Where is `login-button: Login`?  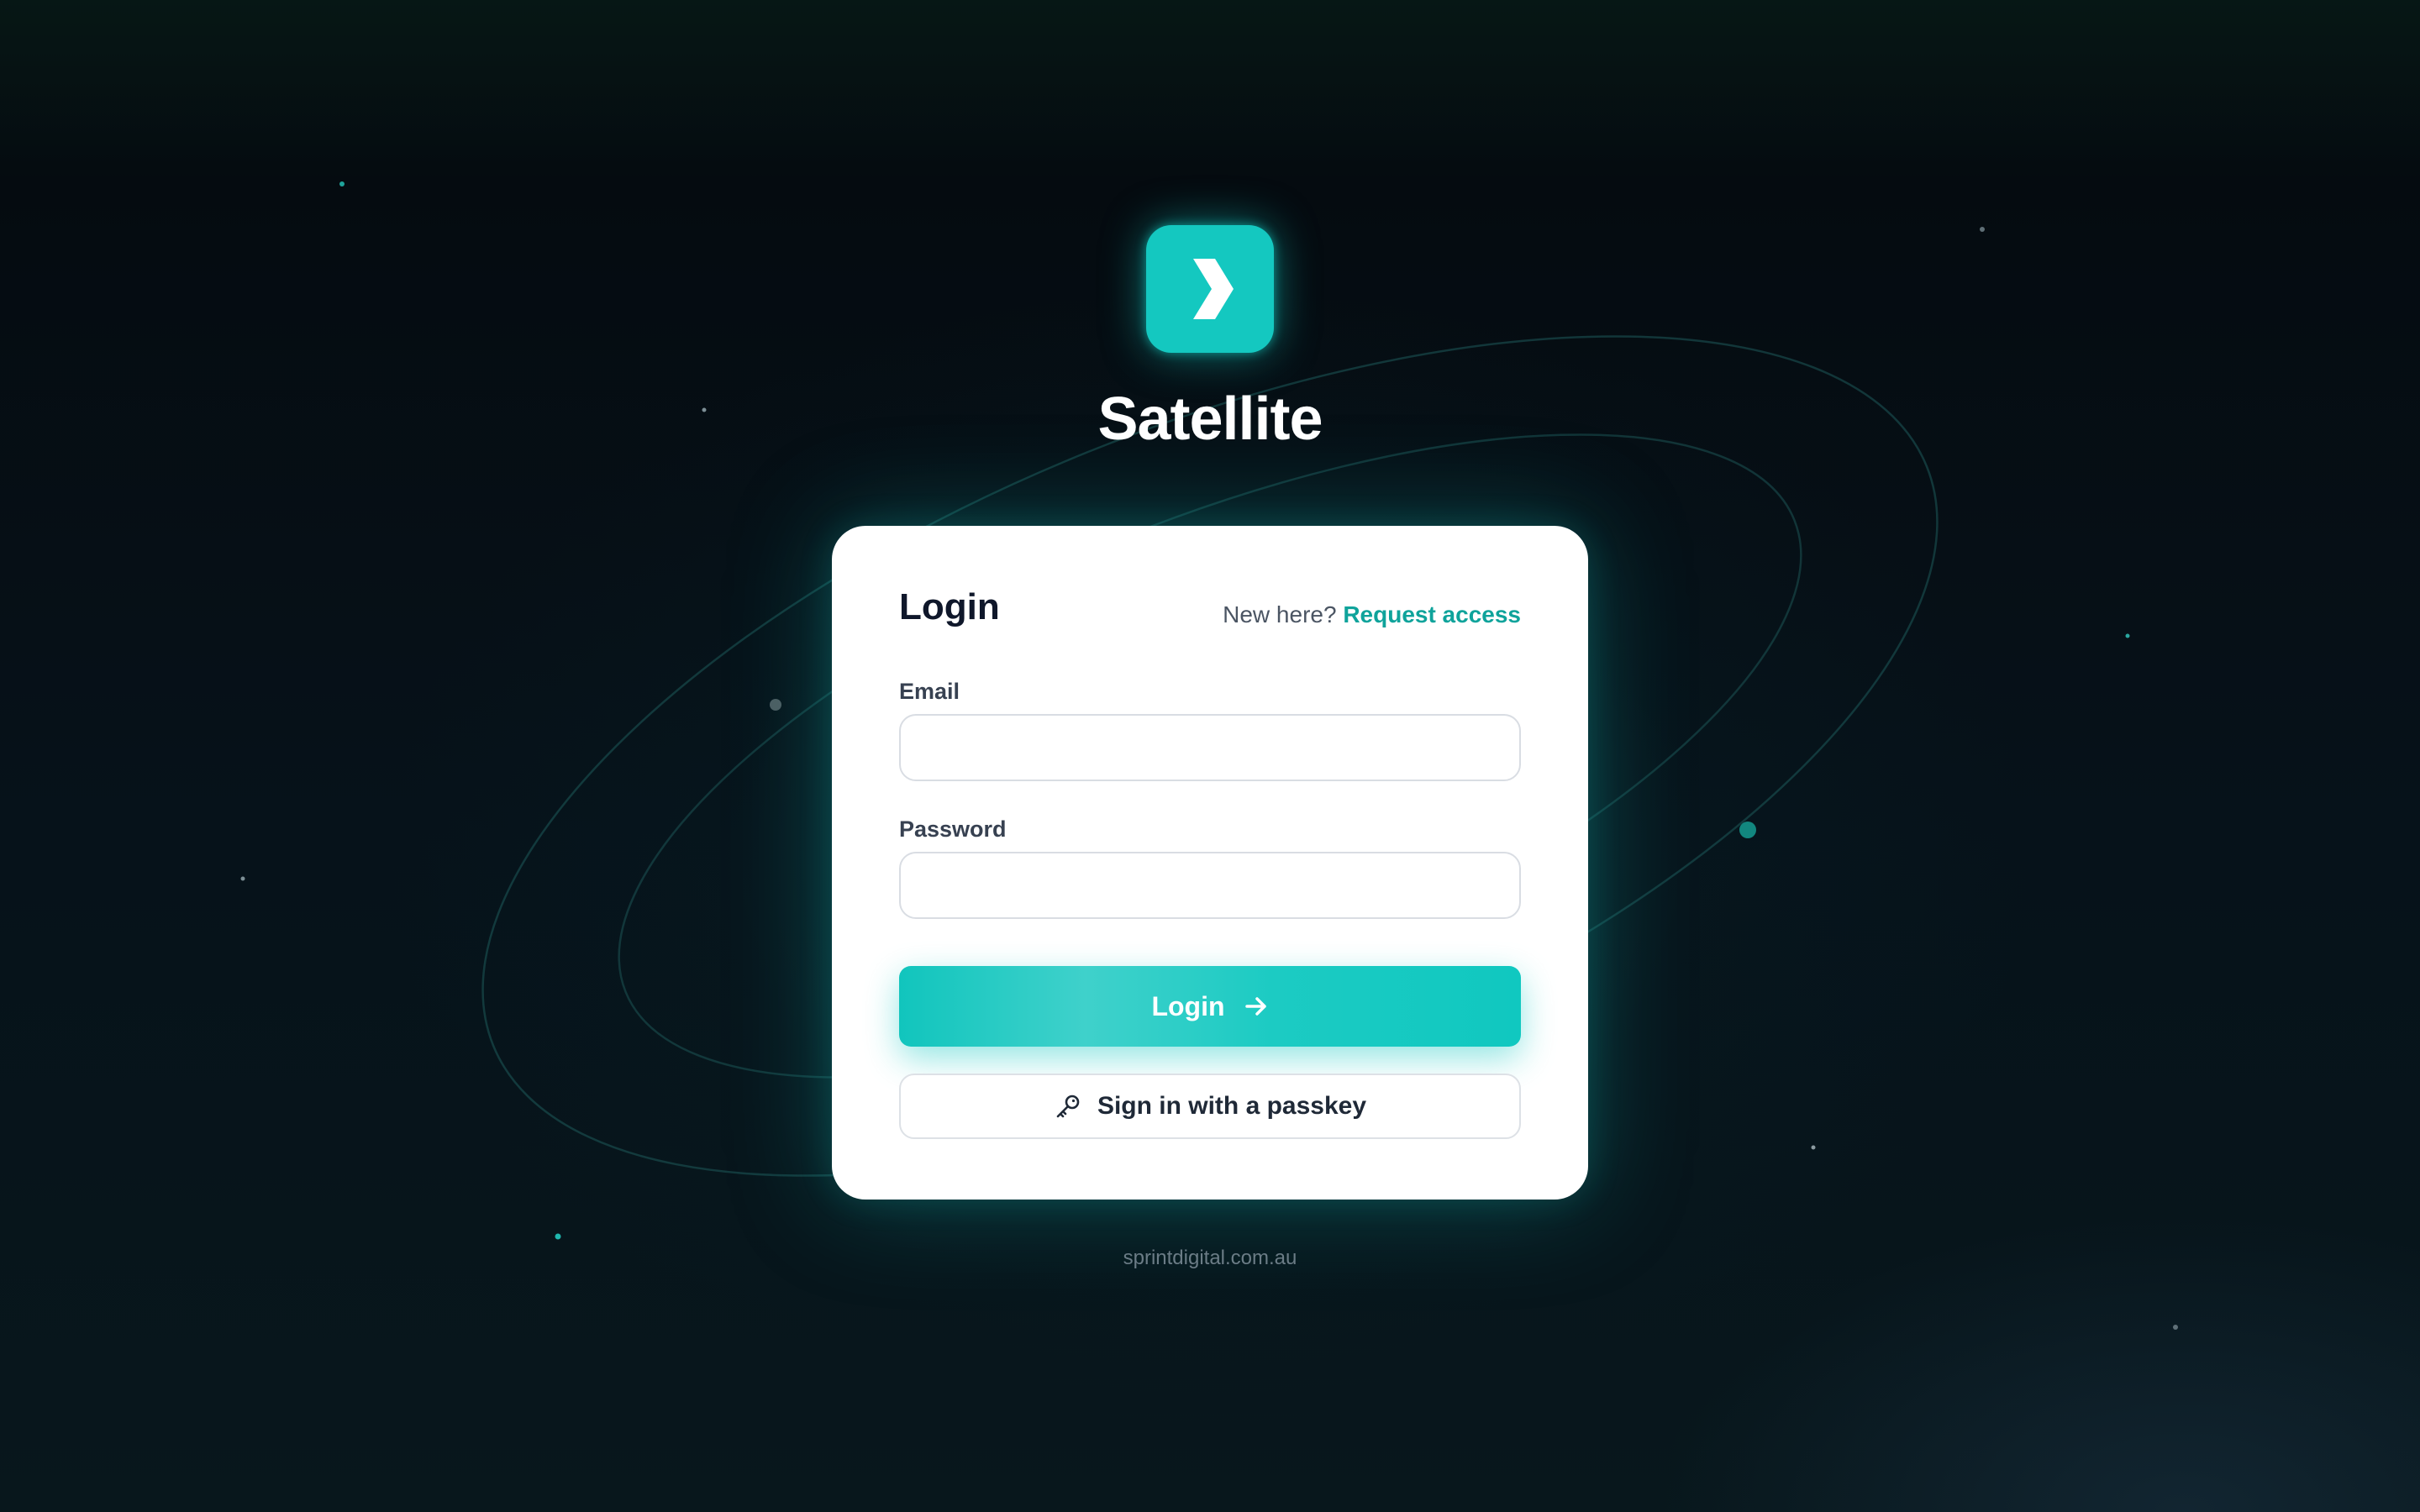 login-button: Login is located at coordinates (1210, 1006).